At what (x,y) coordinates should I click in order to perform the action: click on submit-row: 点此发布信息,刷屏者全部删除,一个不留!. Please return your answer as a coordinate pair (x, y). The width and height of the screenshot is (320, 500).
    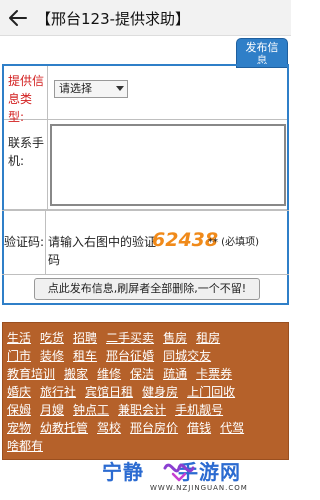
    Looking at the image, I should click on (145, 289).